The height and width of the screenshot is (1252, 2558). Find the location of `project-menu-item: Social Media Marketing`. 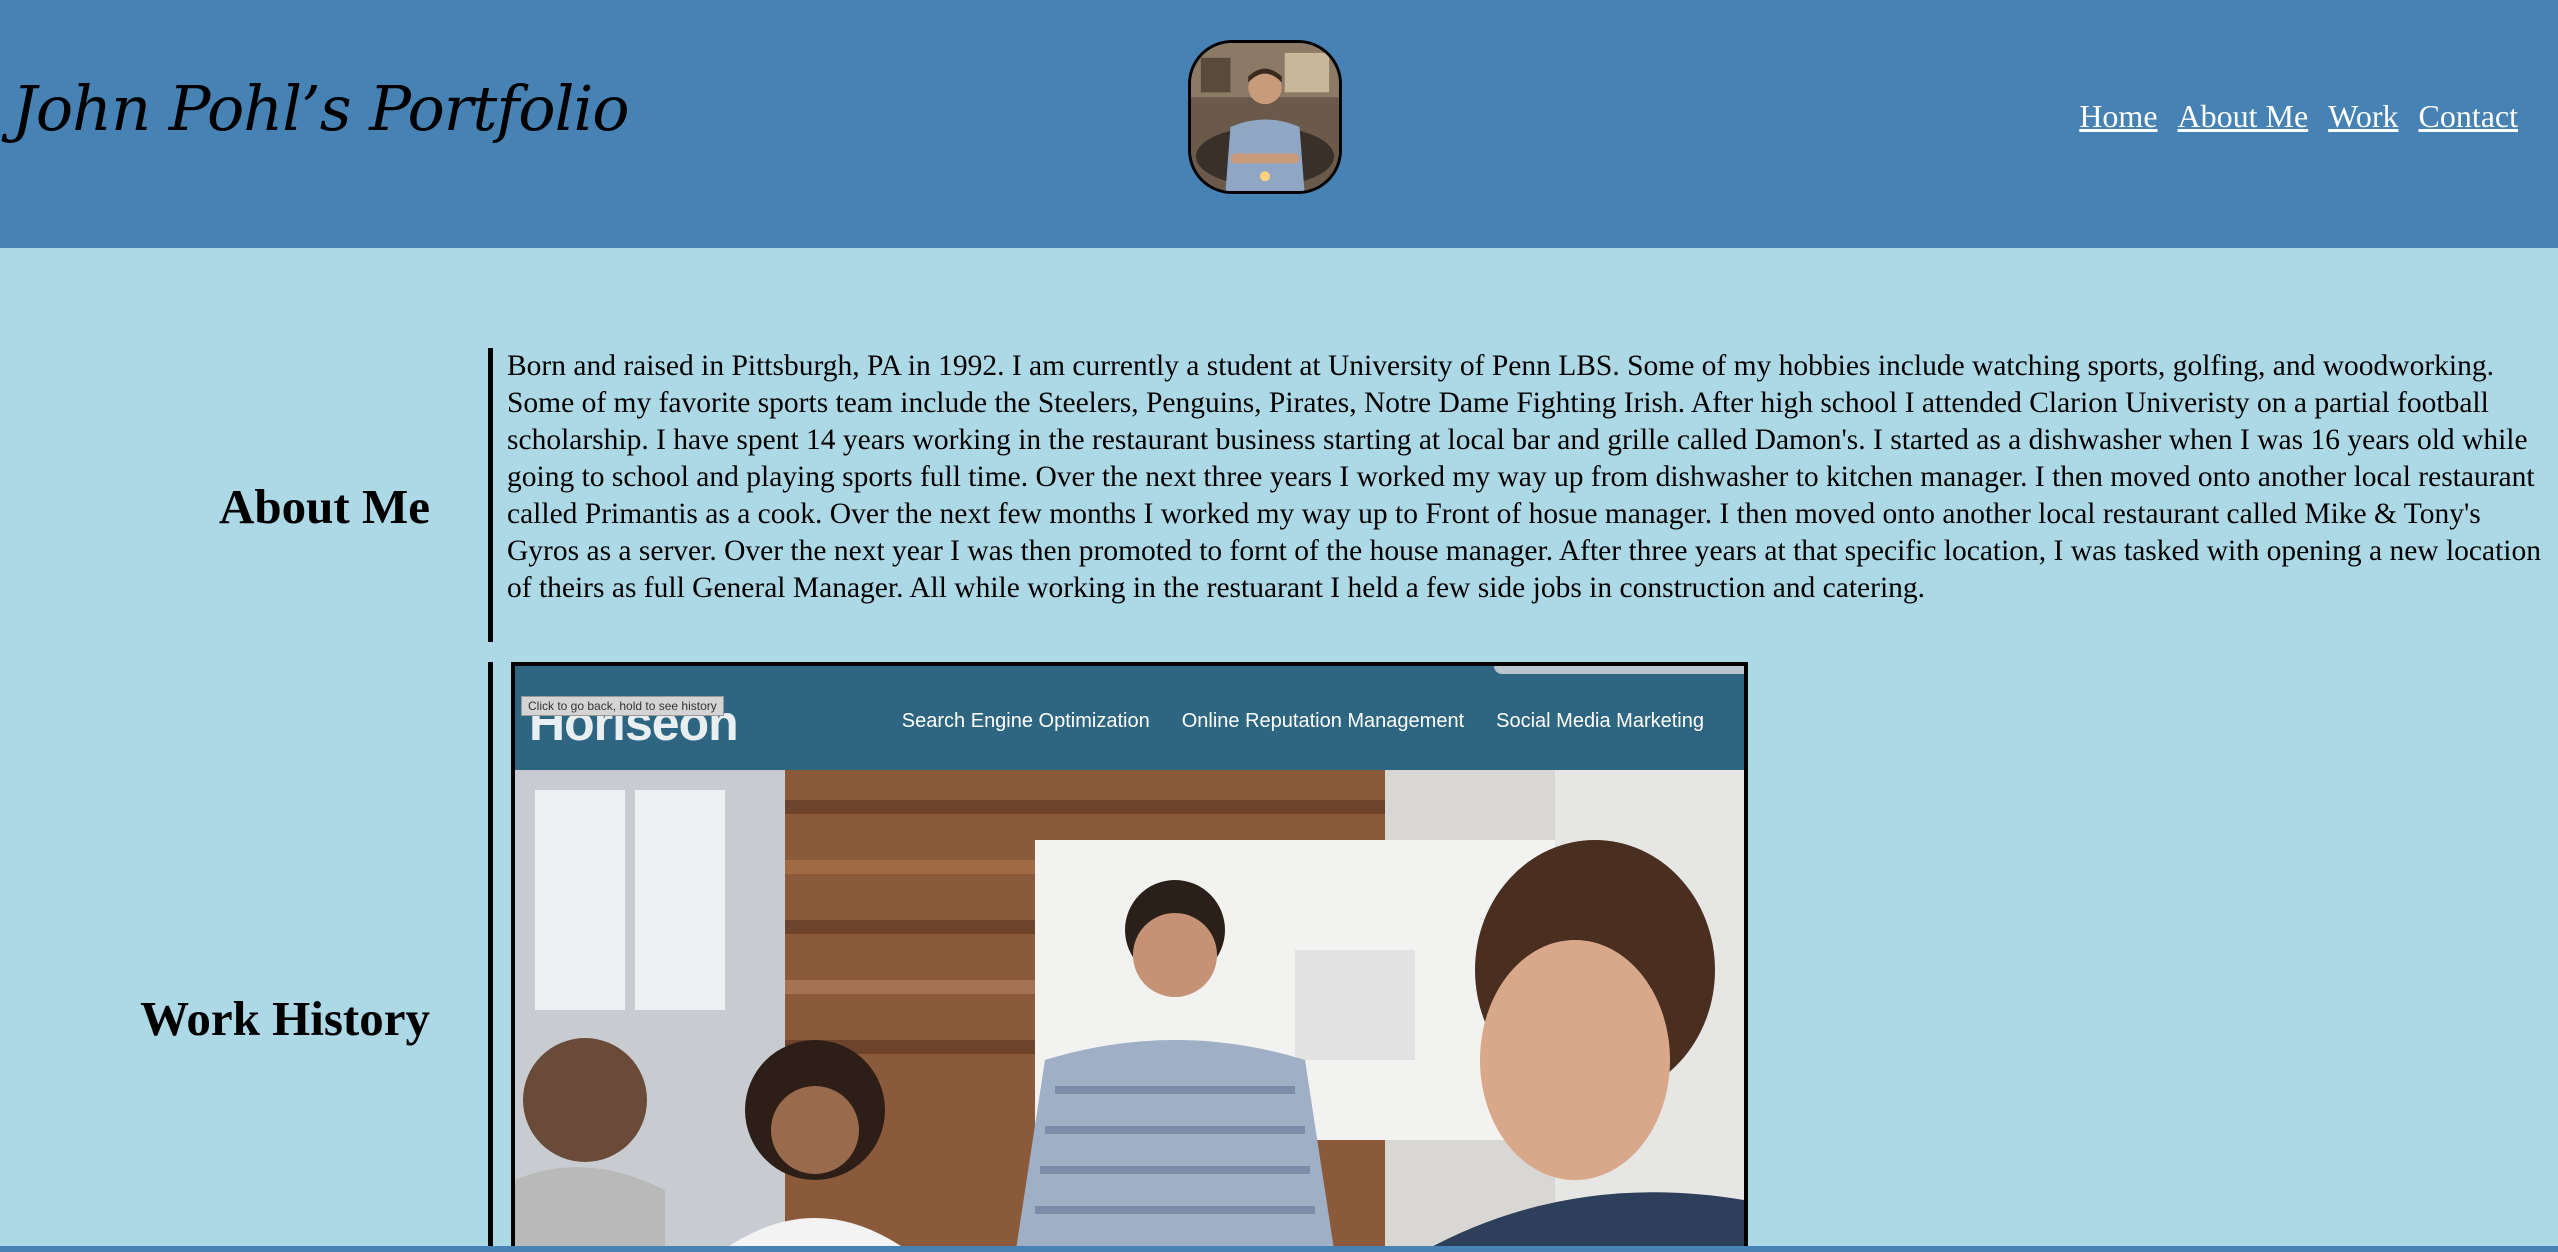

project-menu-item: Social Media Marketing is located at coordinates (1600, 721).